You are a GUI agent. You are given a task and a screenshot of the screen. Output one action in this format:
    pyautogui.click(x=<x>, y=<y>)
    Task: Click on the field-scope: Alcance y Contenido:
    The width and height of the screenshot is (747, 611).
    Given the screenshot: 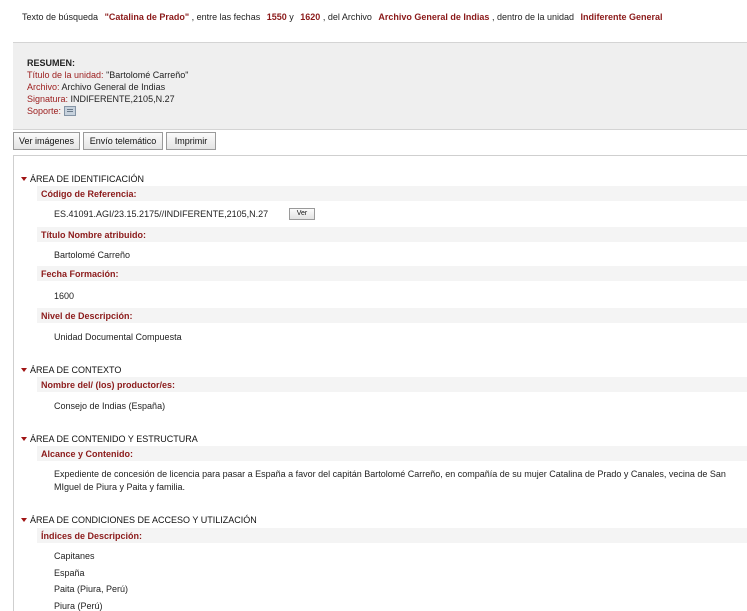 What is the action you would take?
    pyautogui.click(x=392, y=453)
    